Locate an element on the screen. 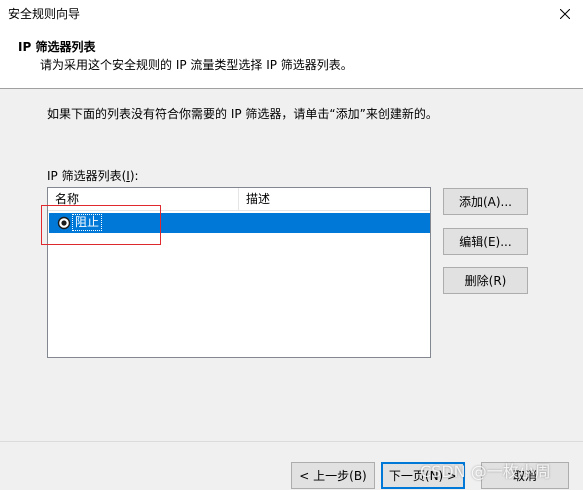 The image size is (583, 490). page-subtitle: 请为采用这个安全规则的 IP 流量类型选择 IP 筛选器列表。 is located at coordinates (196, 65).